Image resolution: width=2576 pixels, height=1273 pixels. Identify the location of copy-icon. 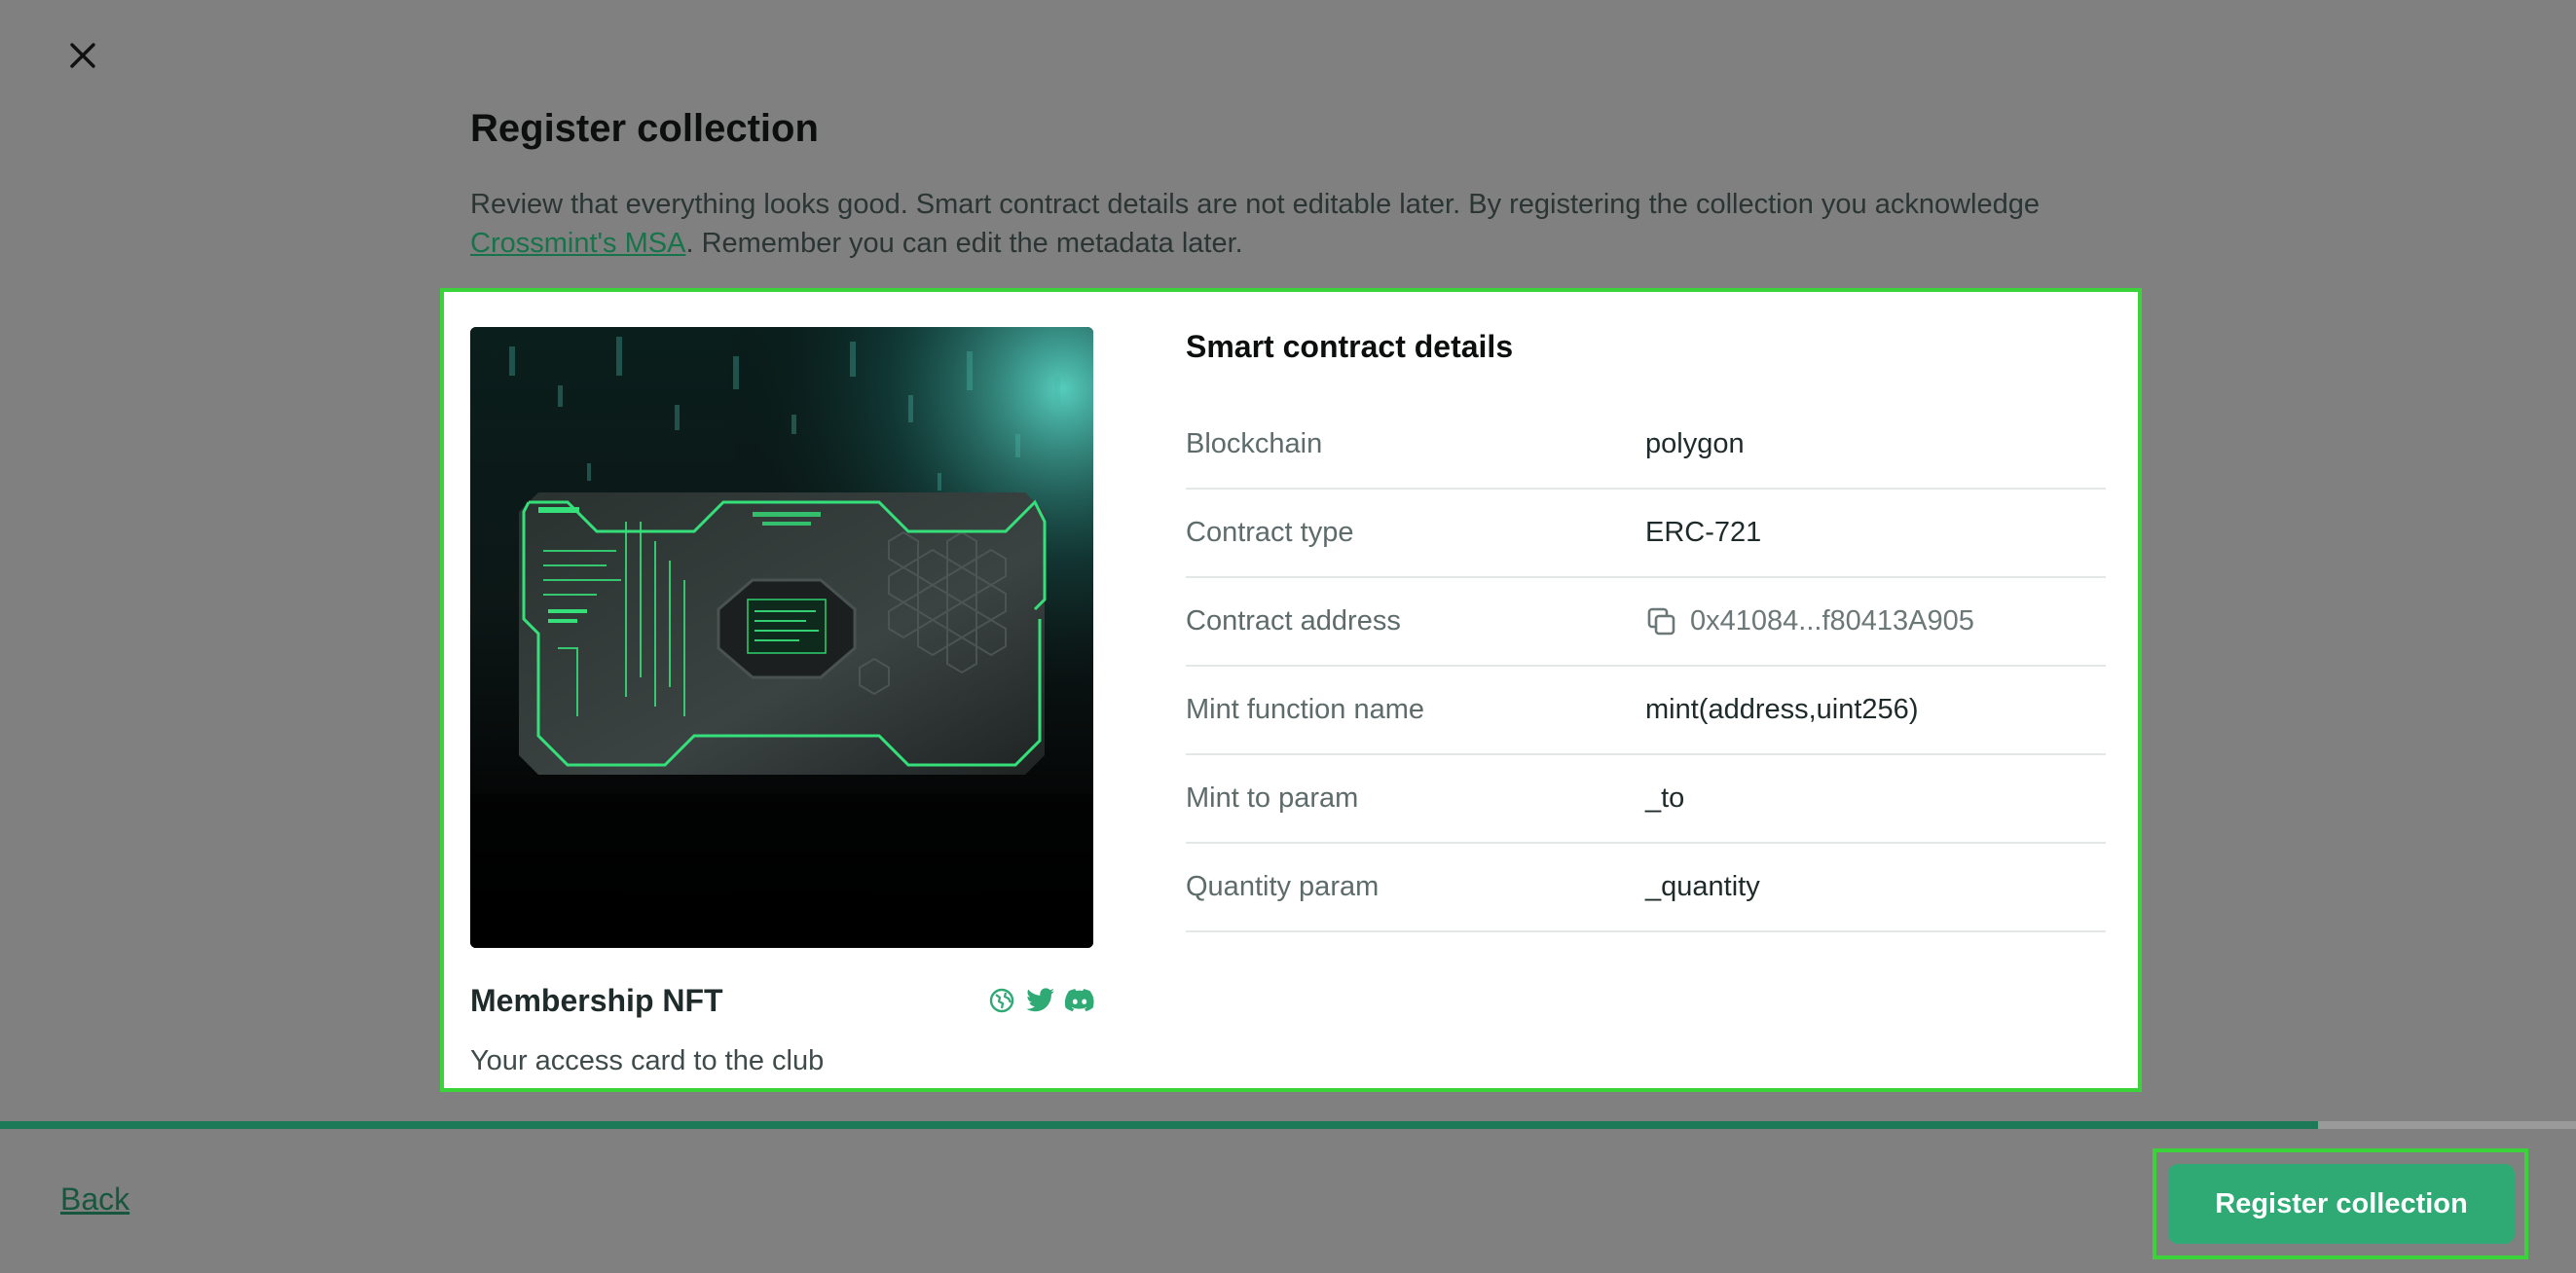
(1661, 621).